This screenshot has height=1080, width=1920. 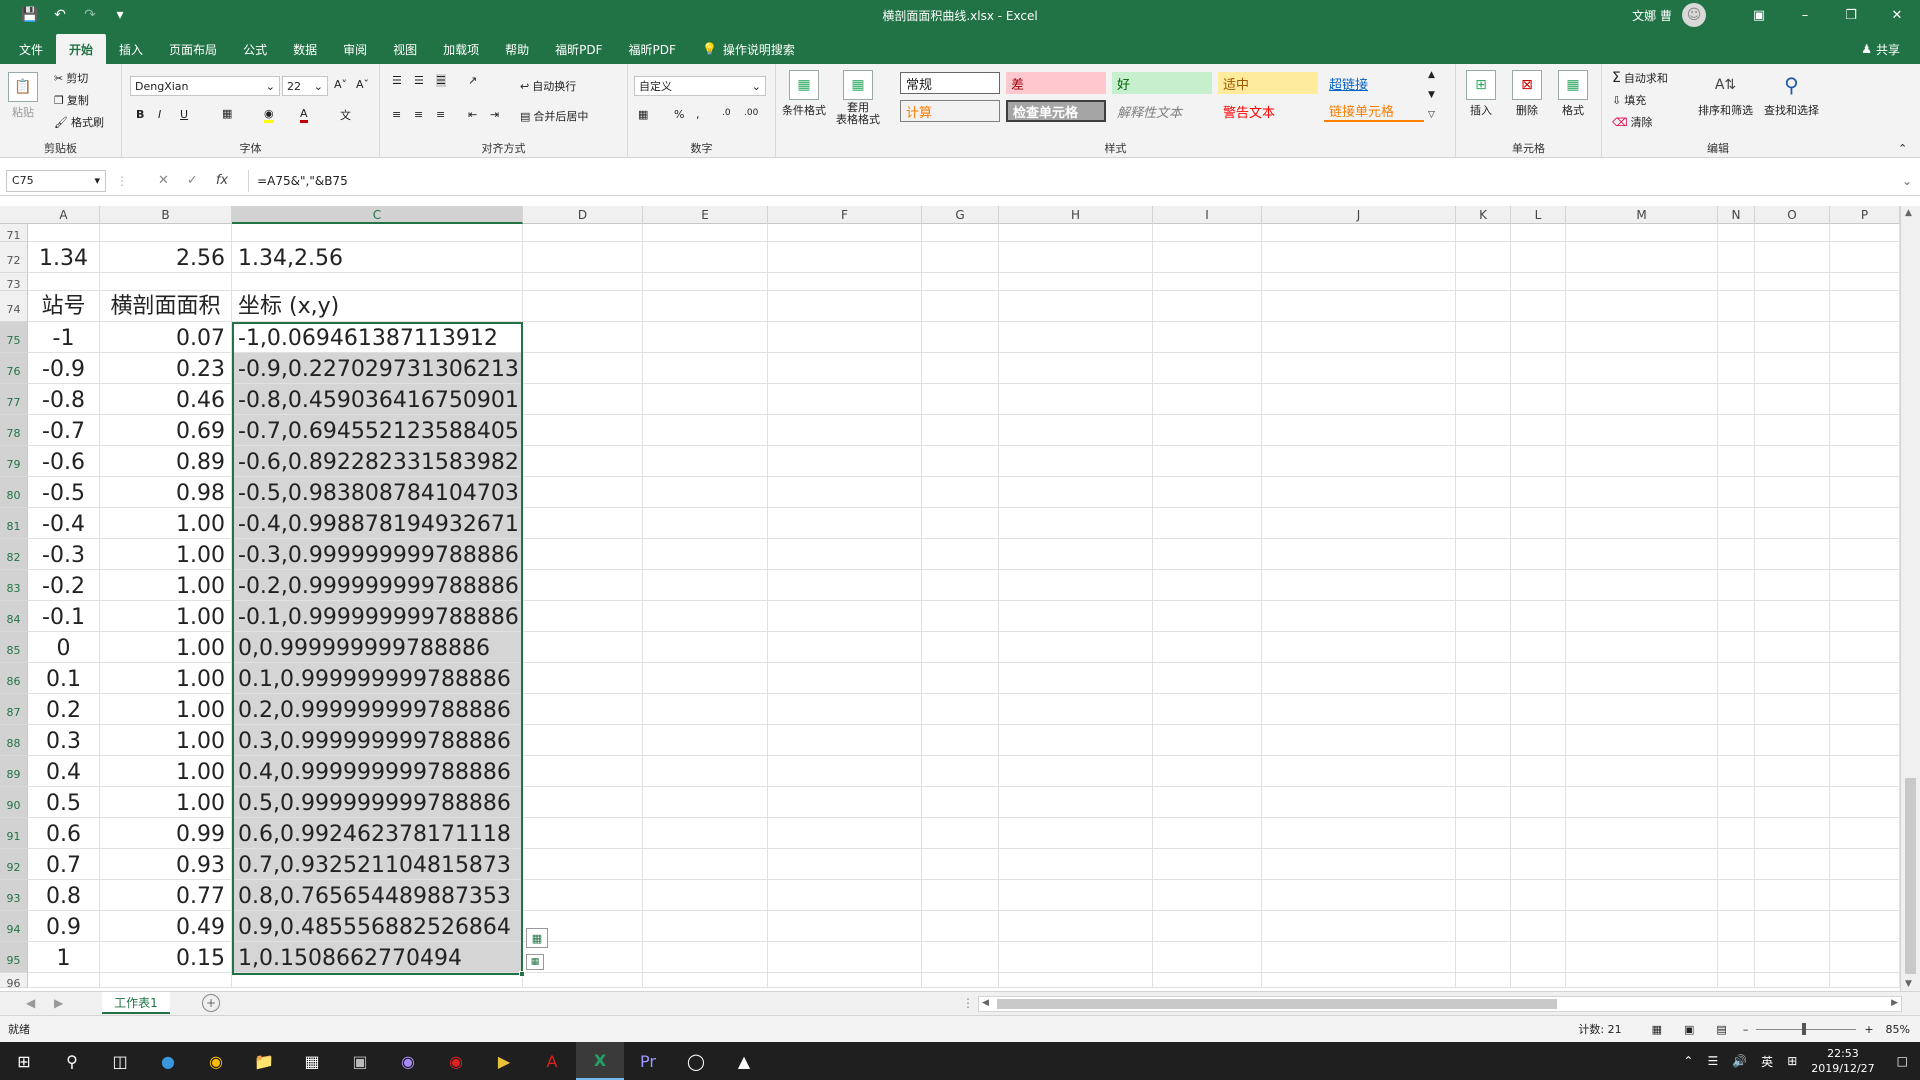 I want to click on new-sheet-button: +, so click(x=211, y=1003).